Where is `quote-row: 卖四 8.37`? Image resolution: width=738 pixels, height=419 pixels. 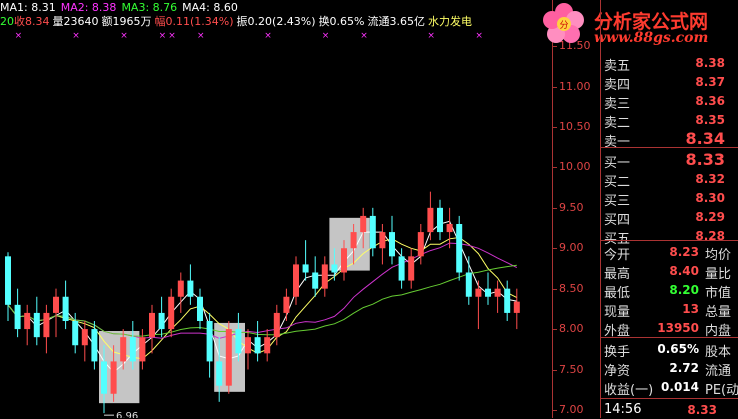
quote-row: 卖四 8.37 is located at coordinates (669, 82).